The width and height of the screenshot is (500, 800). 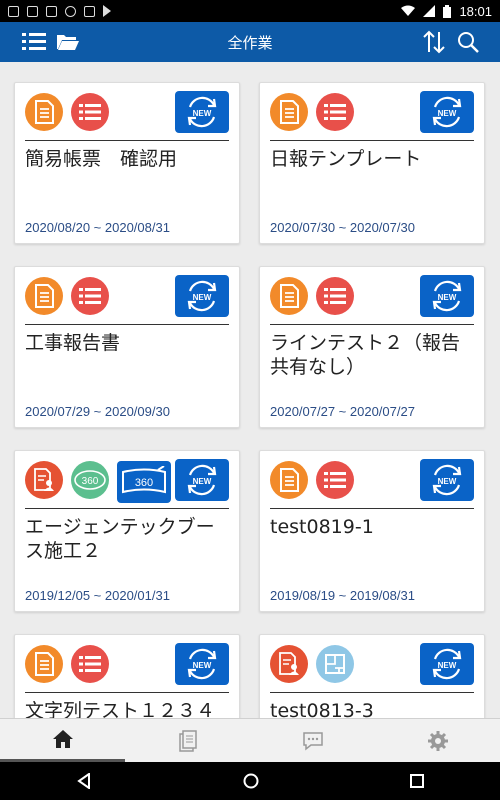 I want to click on 360-panorama-icon: 360, so click(x=144, y=482).